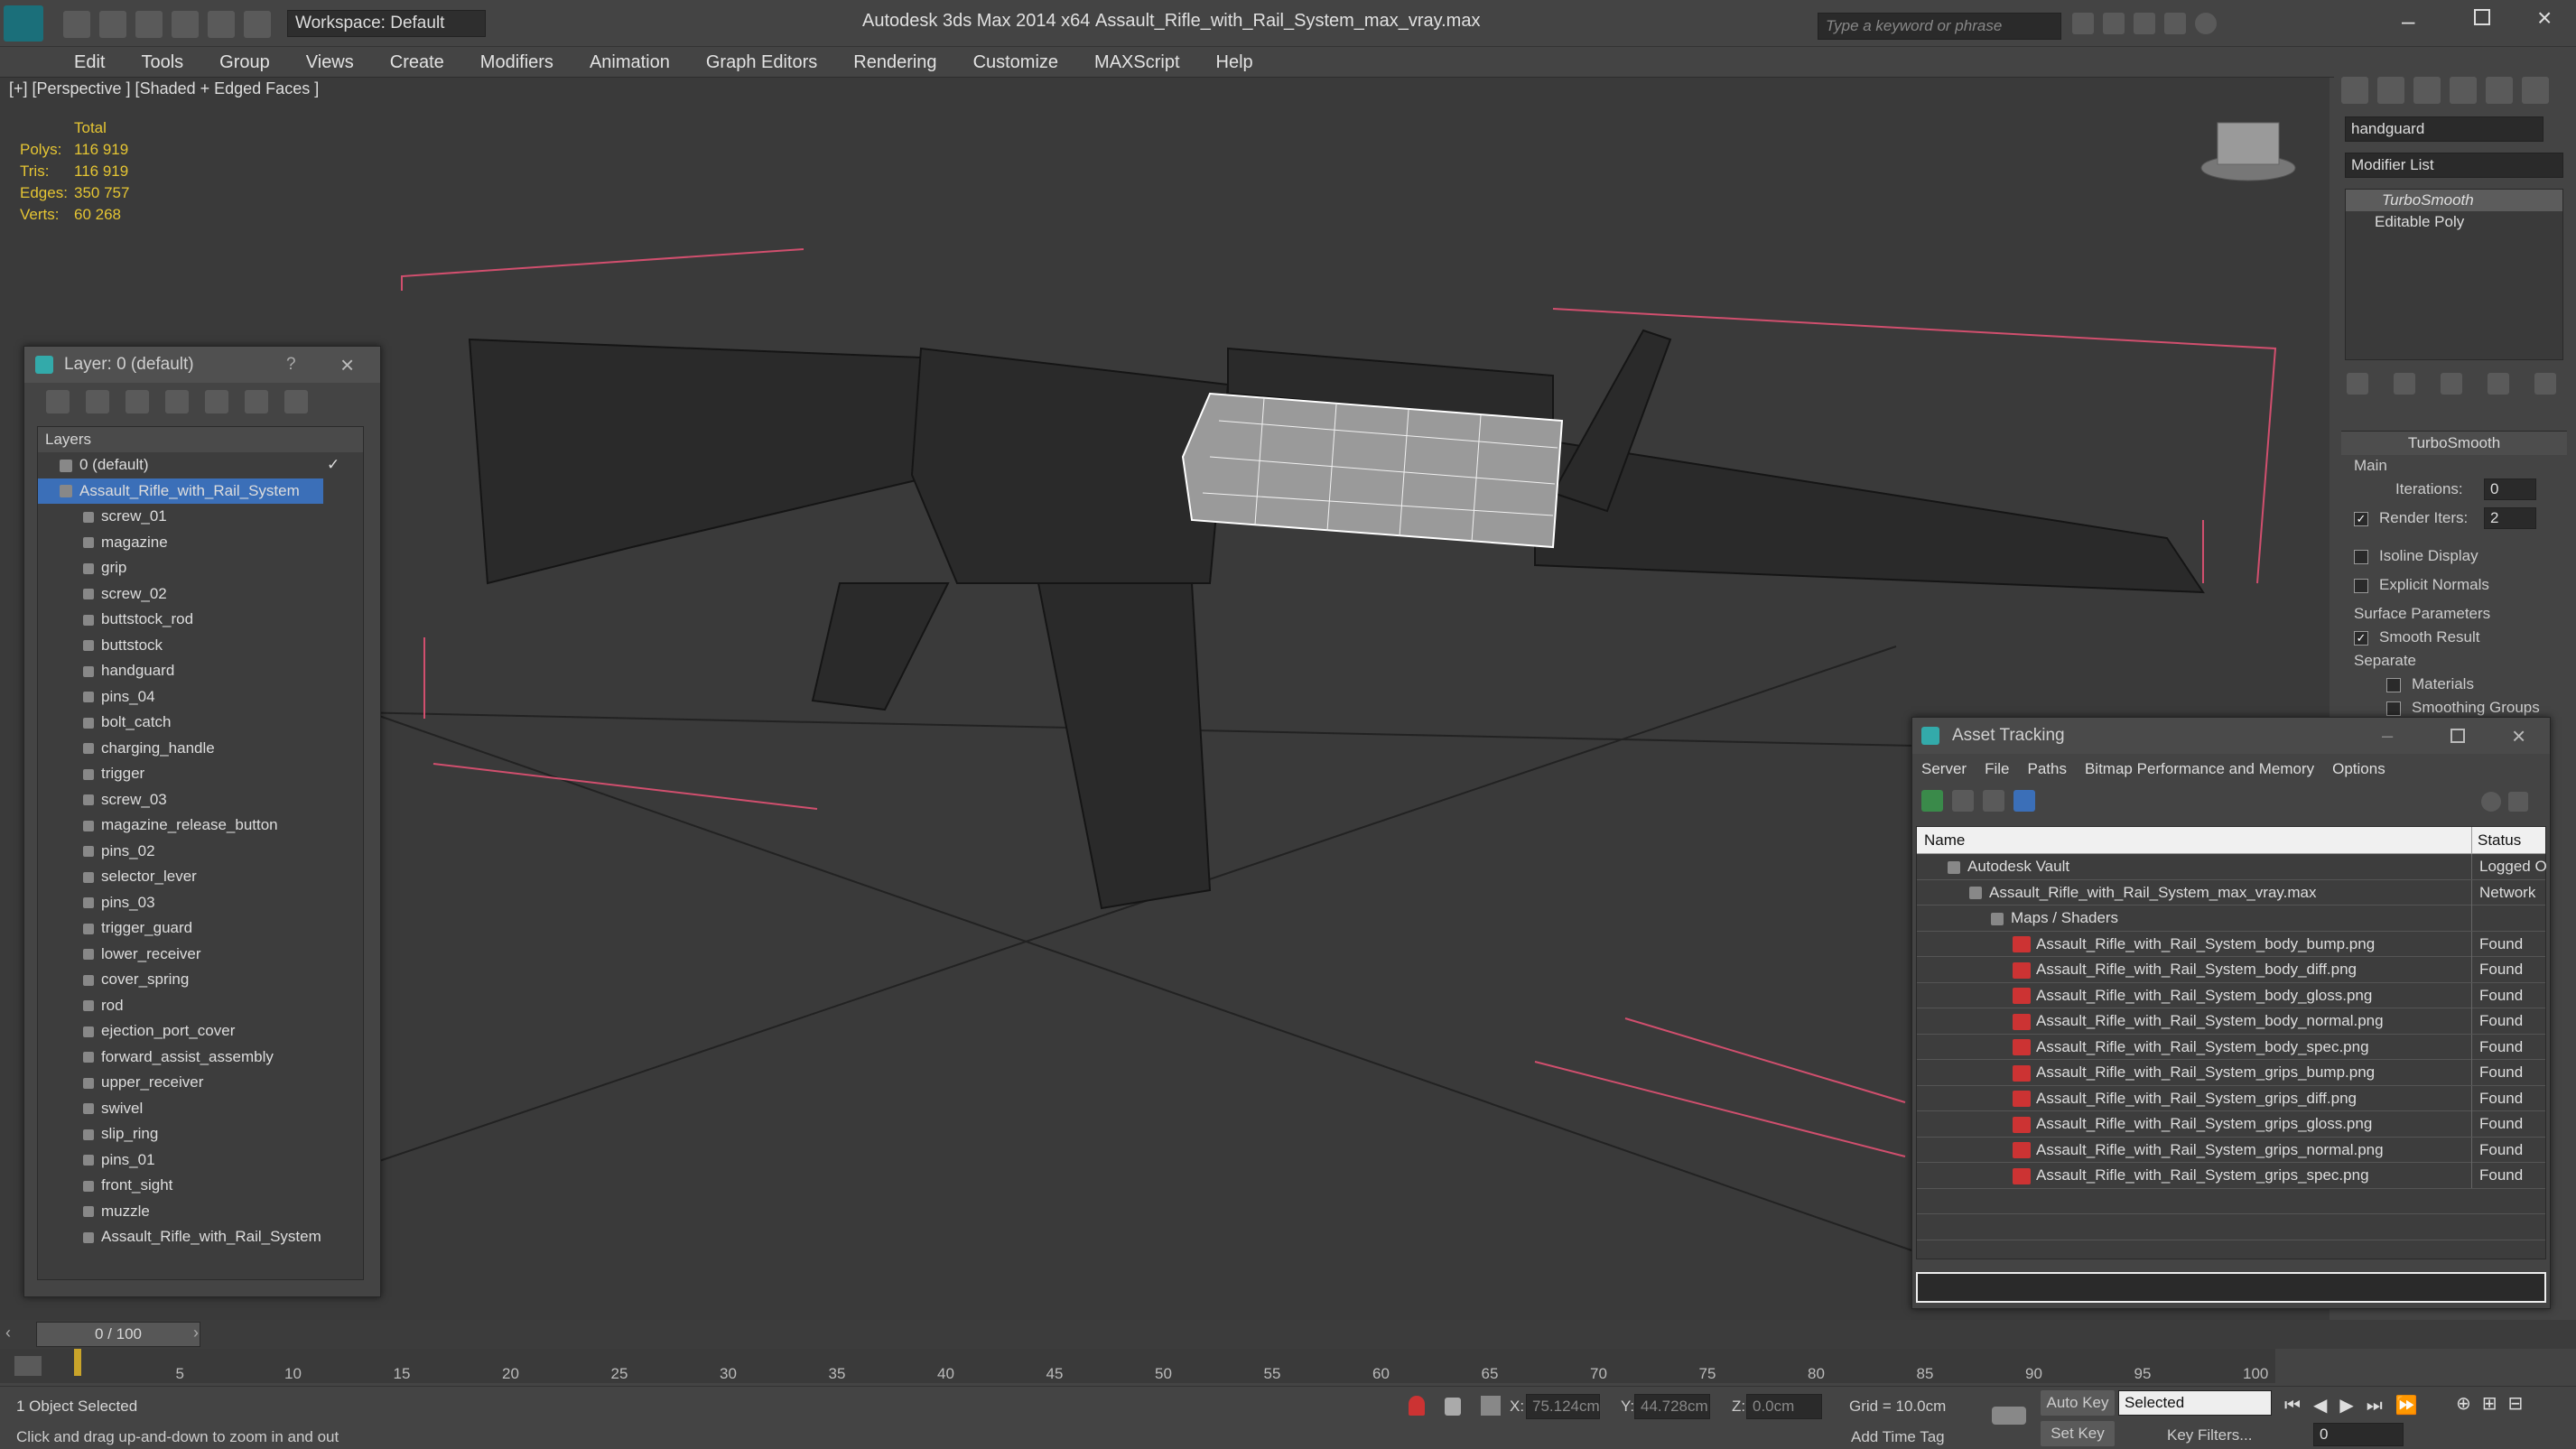 This screenshot has height=1449, width=2576. What do you see at coordinates (2454, 165) in the screenshot?
I see `modifier-list-dropdown: Modifier List` at bounding box center [2454, 165].